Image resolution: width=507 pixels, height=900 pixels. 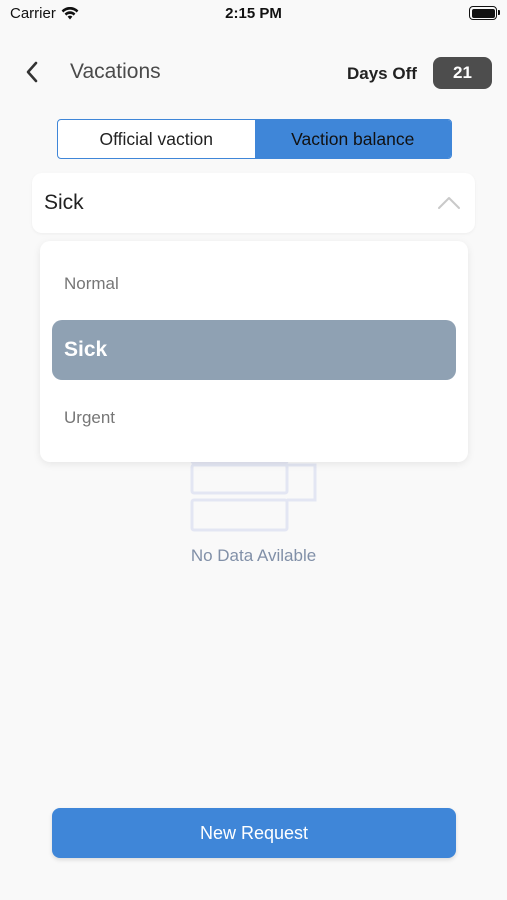 I want to click on chevron-left-icon, so click(x=32, y=72).